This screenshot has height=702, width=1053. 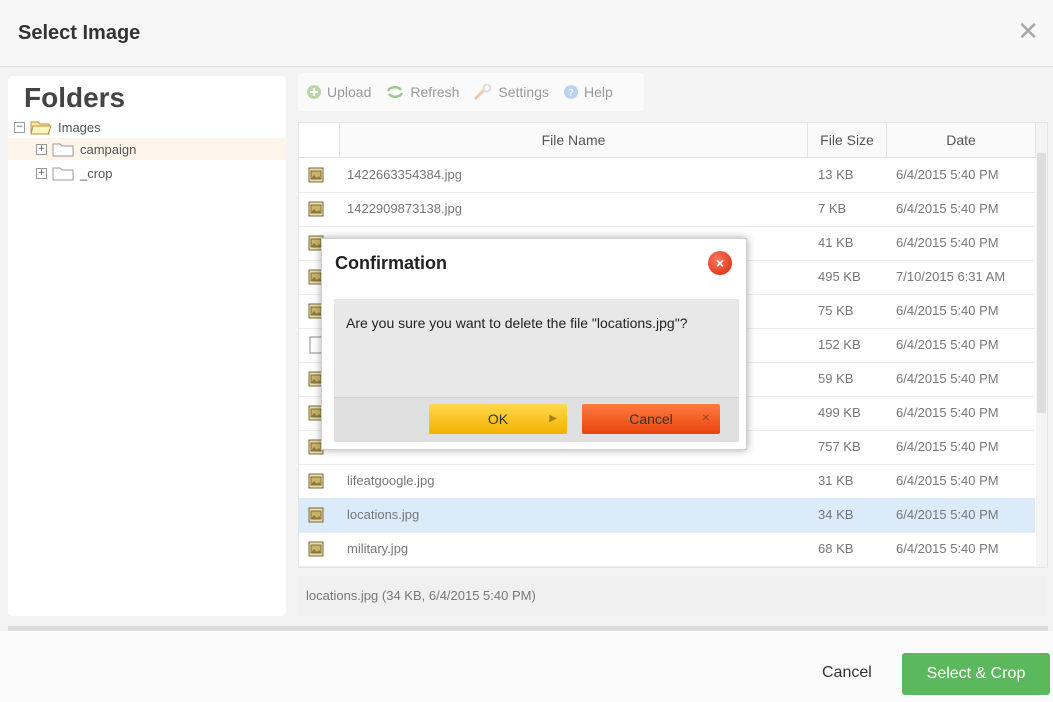 What do you see at coordinates (147, 149) in the screenshot?
I see `tree-item-campaign: + campaign` at bounding box center [147, 149].